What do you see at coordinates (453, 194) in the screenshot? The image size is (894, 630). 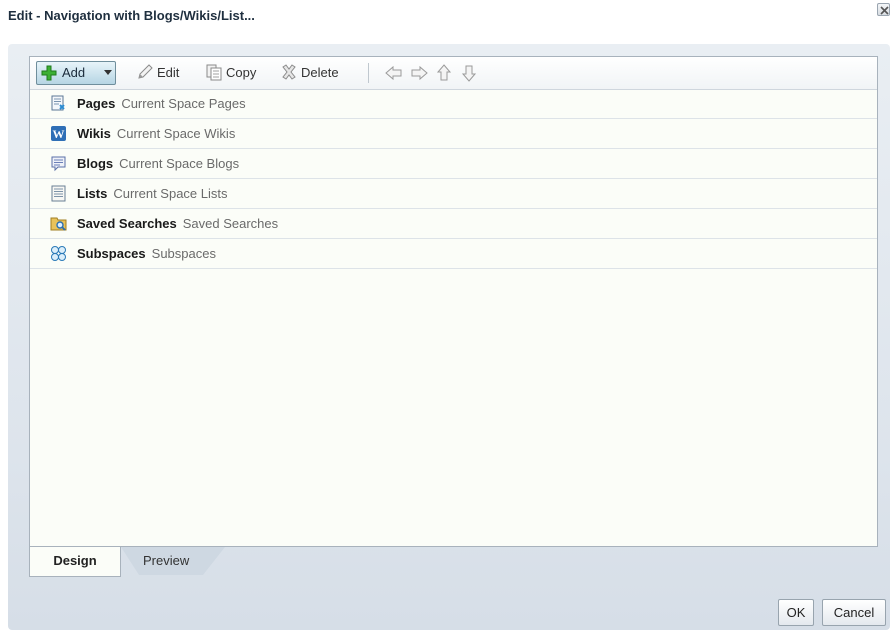 I see `list-item: Lists Current Space Lists` at bounding box center [453, 194].